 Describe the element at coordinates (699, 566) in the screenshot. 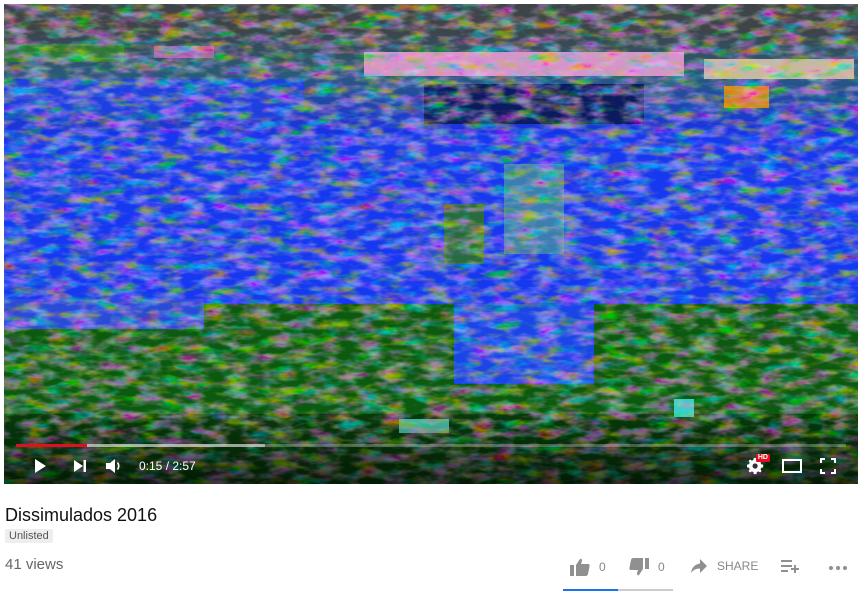

I see `share-icon` at that location.